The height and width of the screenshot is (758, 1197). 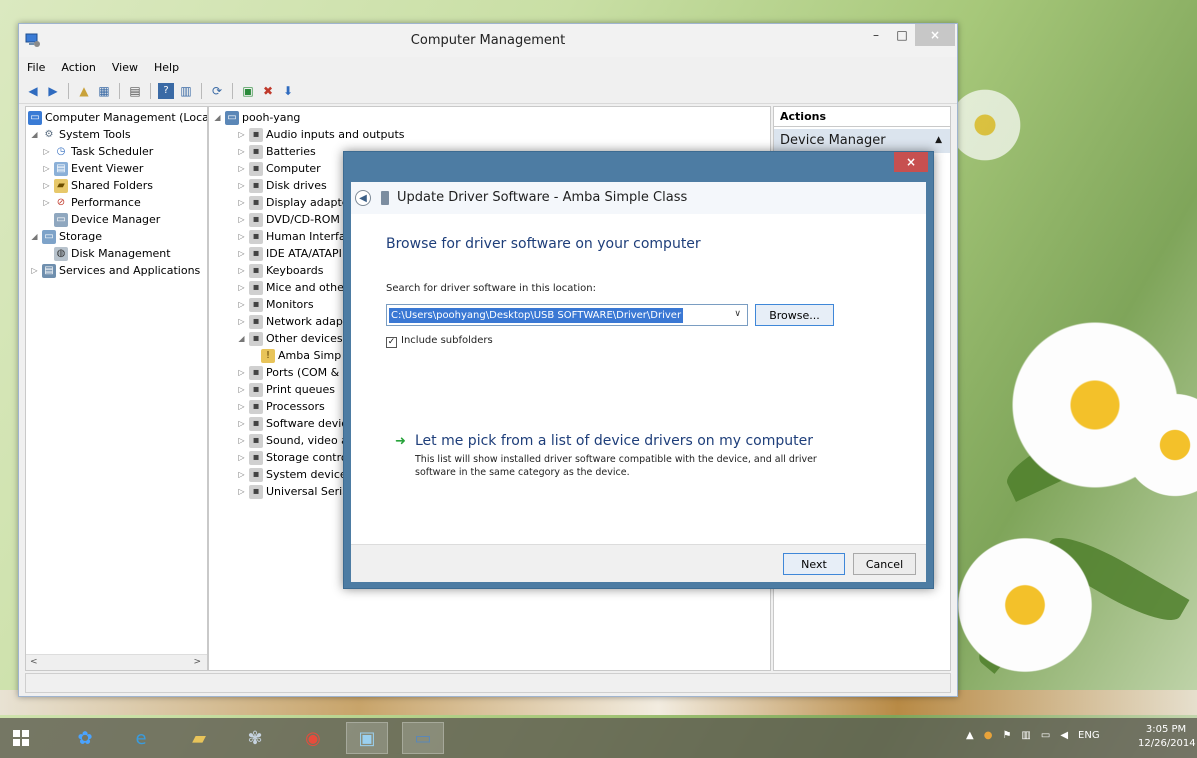 What do you see at coordinates (367, 738) in the screenshot?
I see `taskbar-app-6: ▣` at bounding box center [367, 738].